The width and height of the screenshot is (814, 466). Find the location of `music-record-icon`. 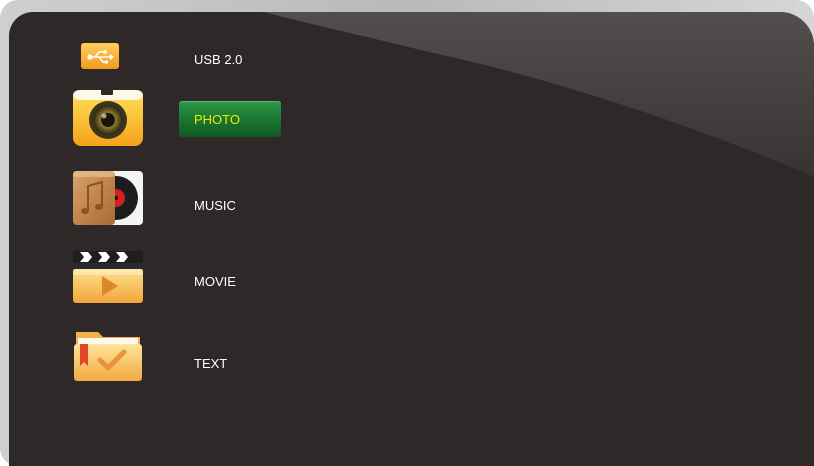

music-record-icon is located at coordinates (108, 198).